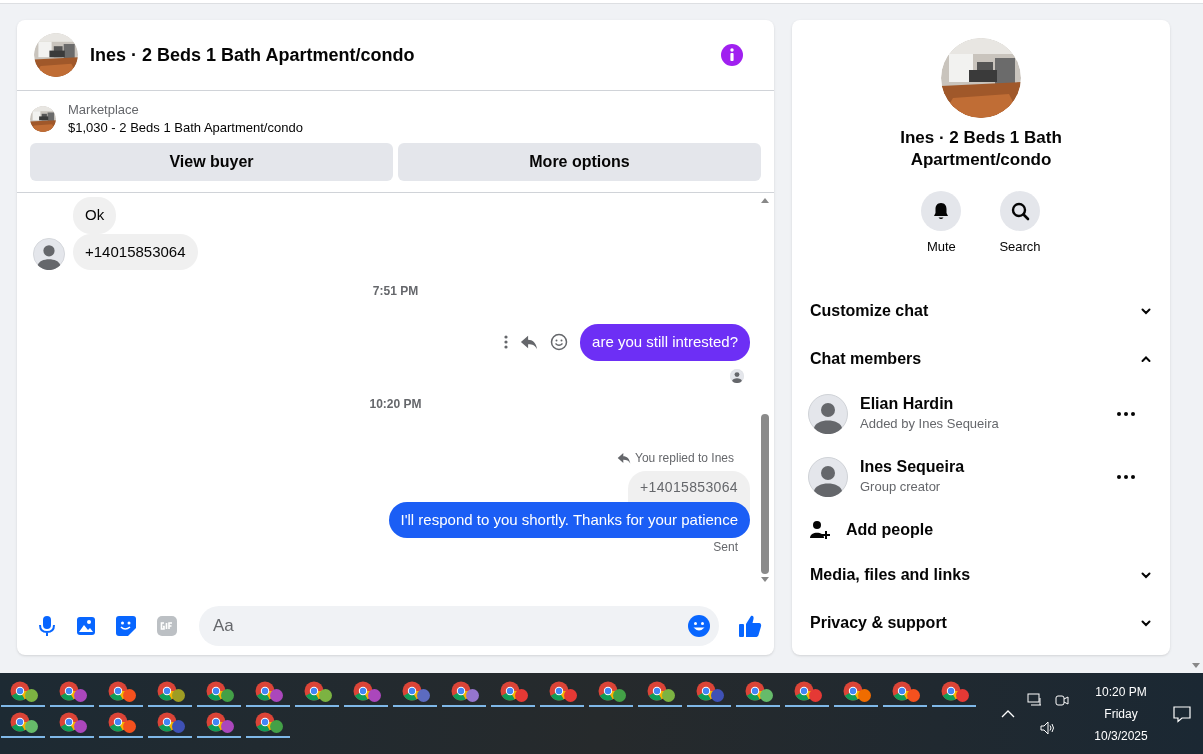 This screenshot has width=1203, height=754. Describe the element at coordinates (104, 110) in the screenshot. I see `listing-source: Marketplace` at that location.